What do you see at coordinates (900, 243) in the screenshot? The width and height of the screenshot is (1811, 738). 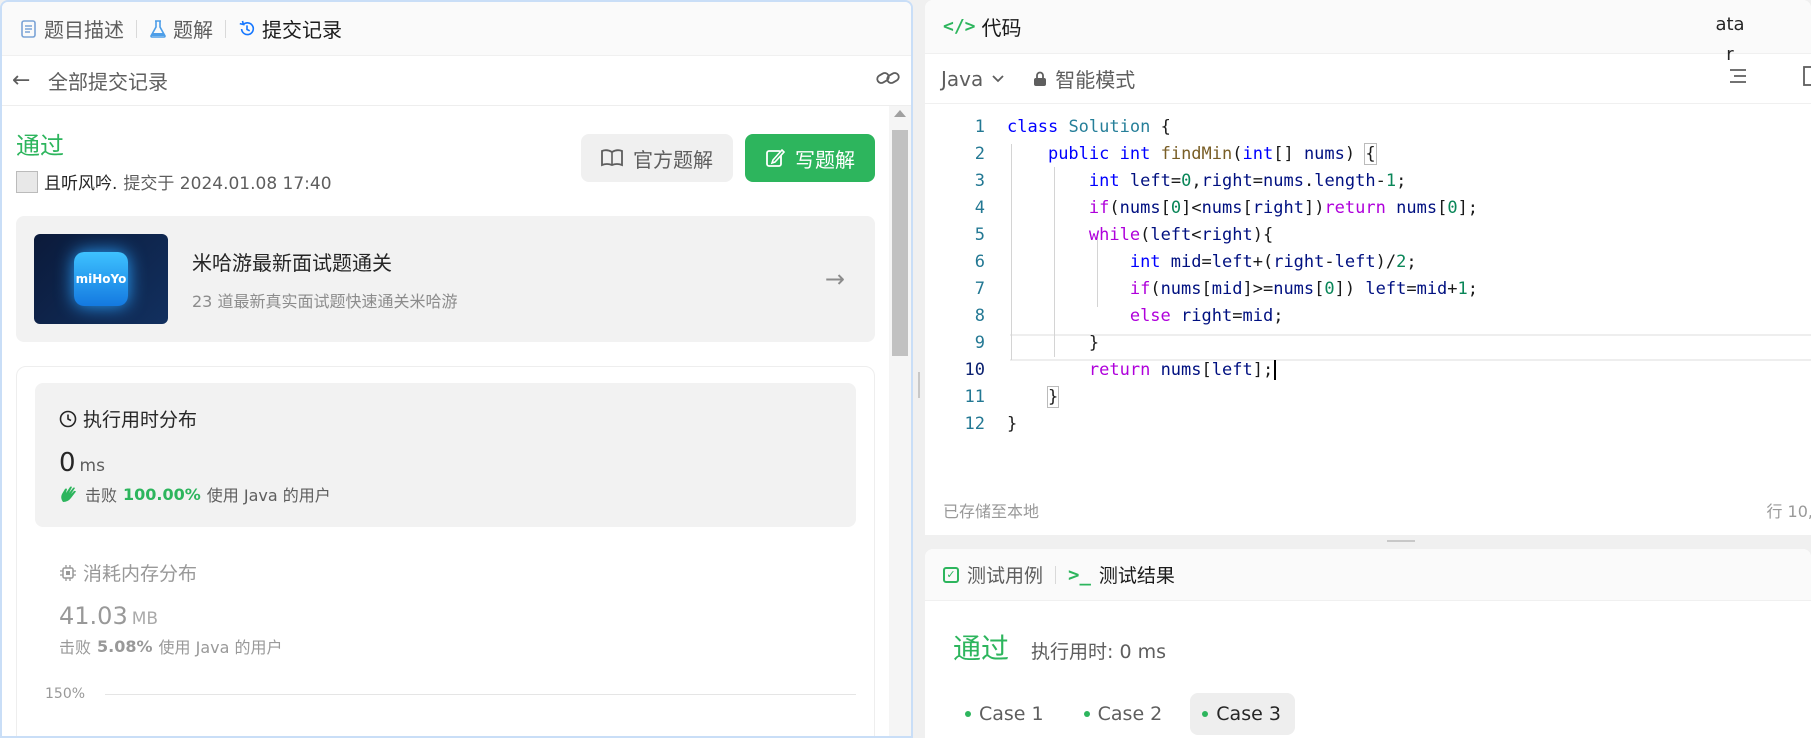 I see `scrollbar-thumb` at bounding box center [900, 243].